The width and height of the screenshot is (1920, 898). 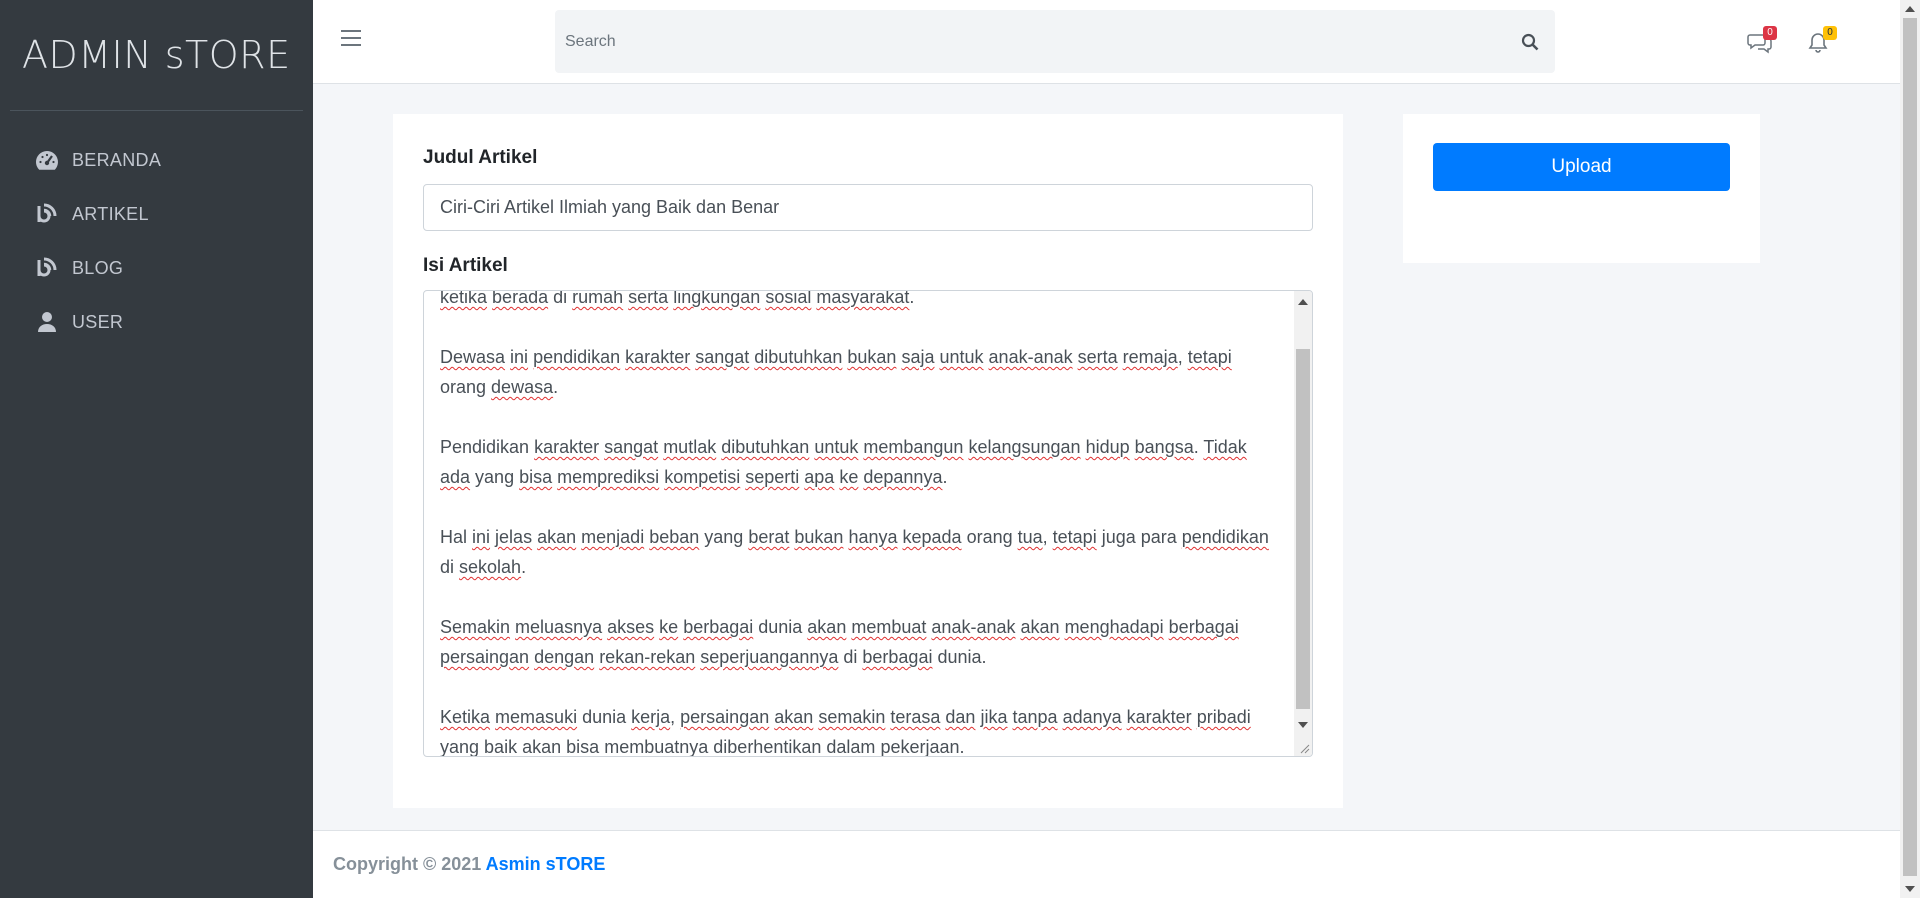 I want to click on content-label: Isi Artikel, so click(x=465, y=265).